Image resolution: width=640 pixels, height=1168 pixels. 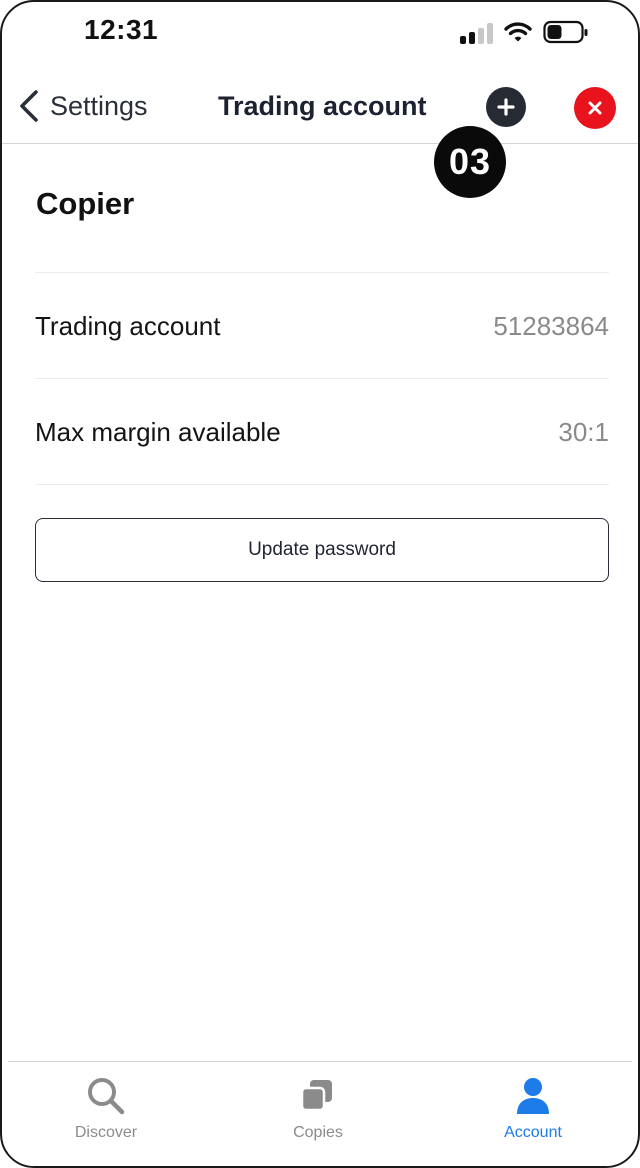 I want to click on user-icon, so click(x=533, y=1096).